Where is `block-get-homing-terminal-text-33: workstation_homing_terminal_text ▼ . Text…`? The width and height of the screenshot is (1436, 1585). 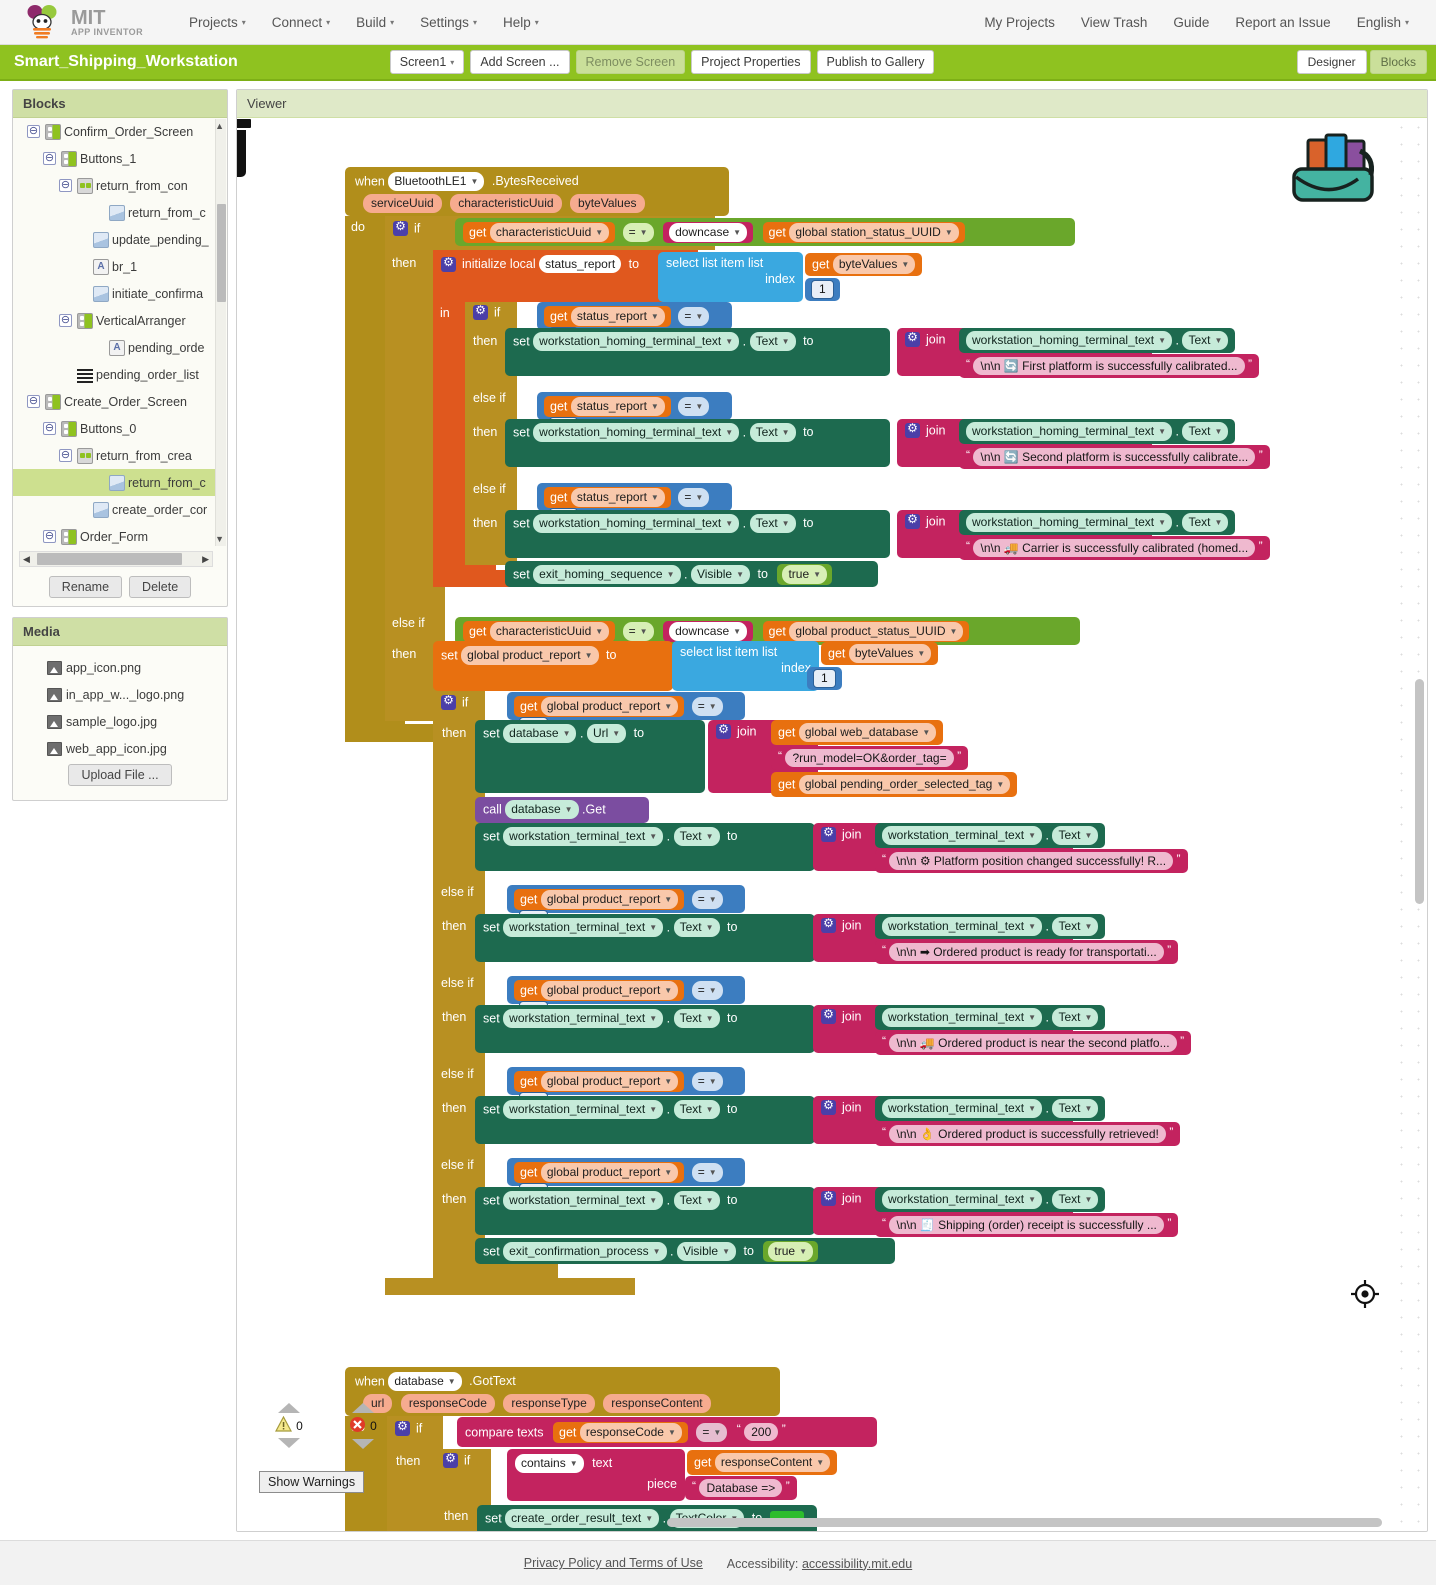
block-get-homing-terminal-text-33: workstation_homing_terminal_text ▼ . Text… is located at coordinates (1097, 522).